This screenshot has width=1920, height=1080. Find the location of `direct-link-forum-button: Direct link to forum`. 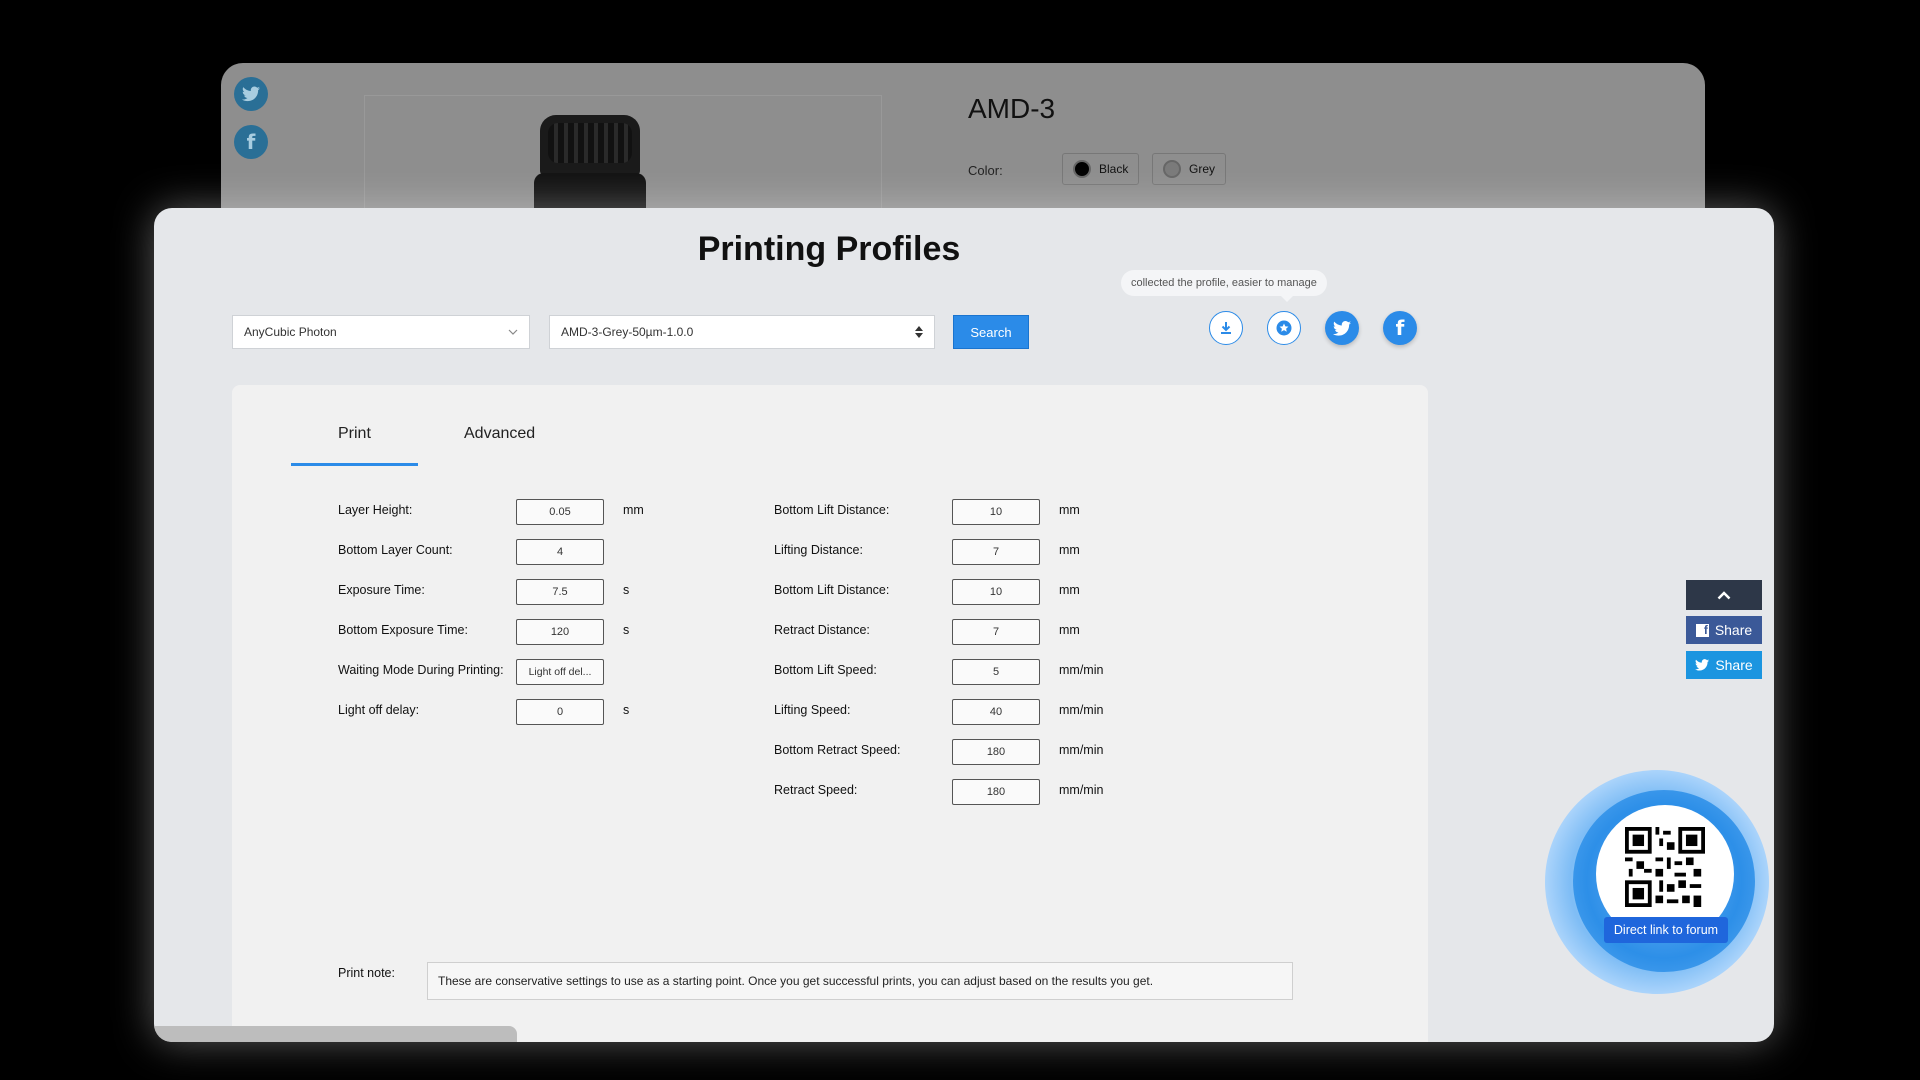

direct-link-forum-button: Direct link to forum is located at coordinates (1666, 930).